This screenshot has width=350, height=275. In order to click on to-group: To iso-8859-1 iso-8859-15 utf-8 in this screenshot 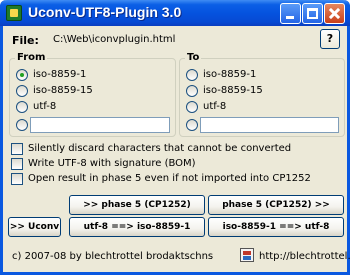, I will do `click(262, 94)`.